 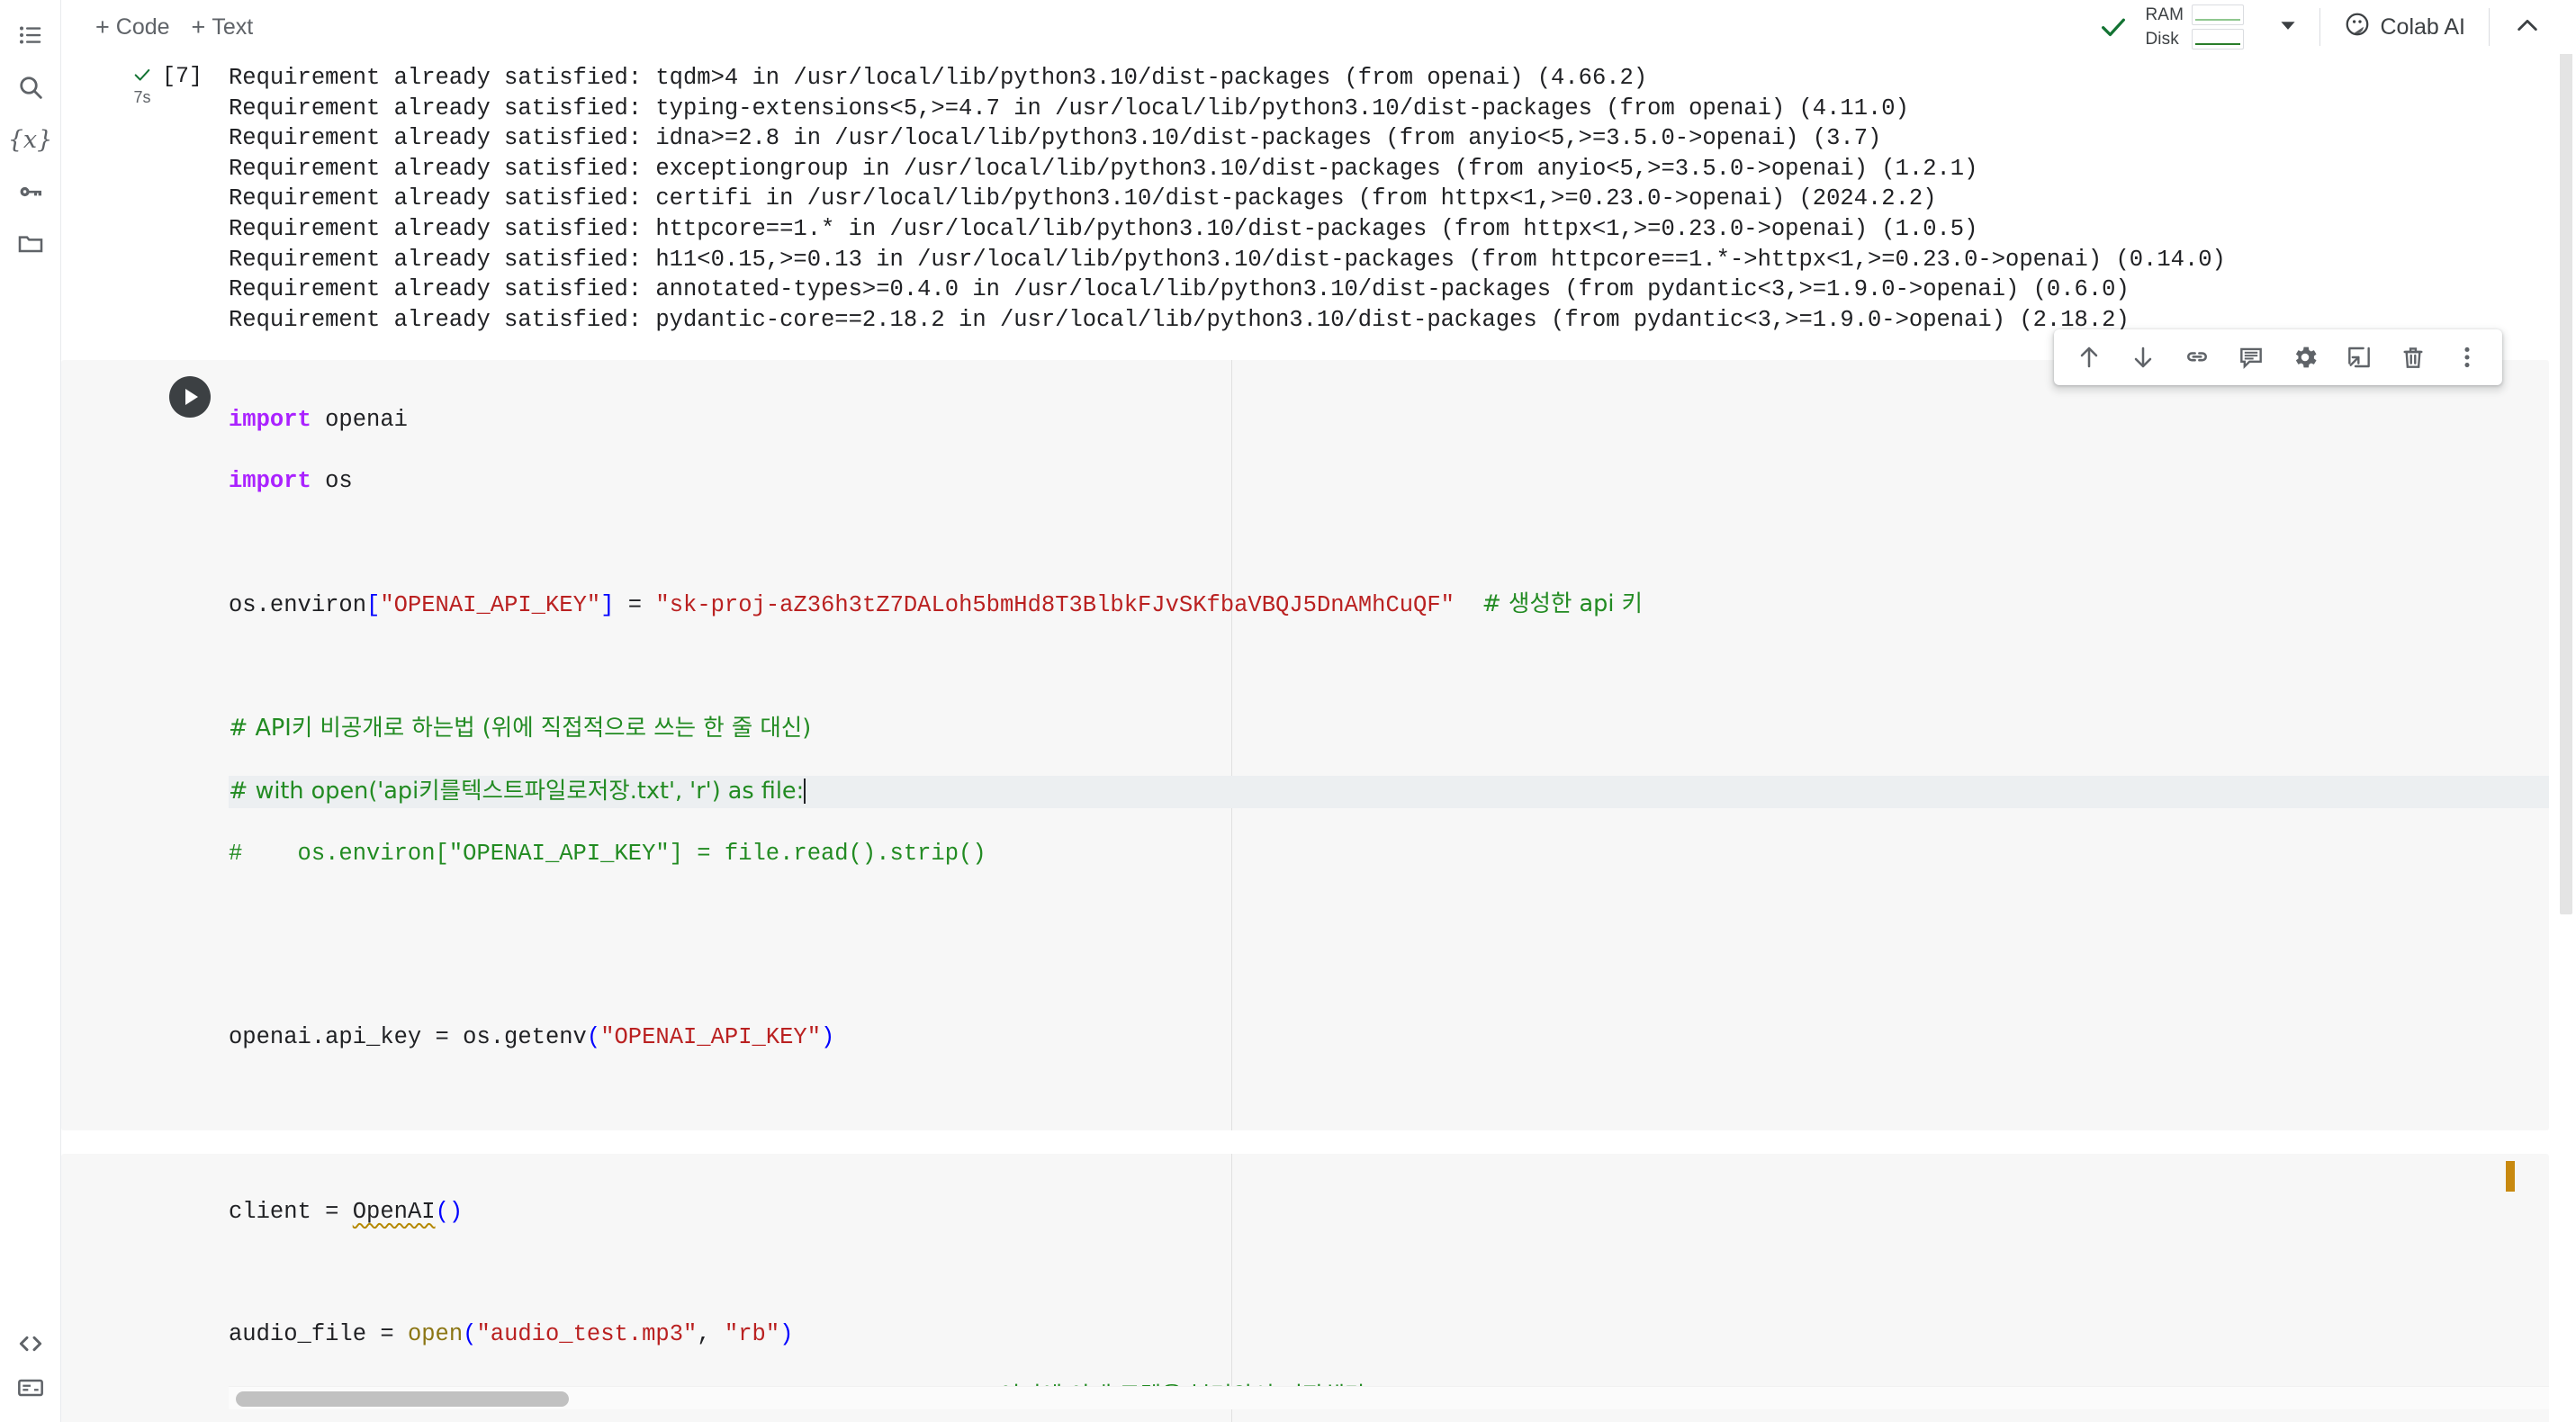 I want to click on cell-7-label: [7], so click(x=182, y=76).